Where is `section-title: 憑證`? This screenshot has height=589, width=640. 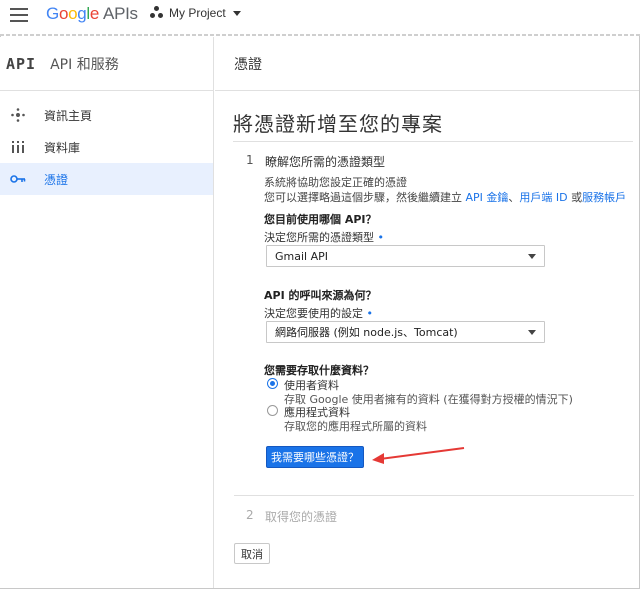 section-title: 憑證 is located at coordinates (248, 64).